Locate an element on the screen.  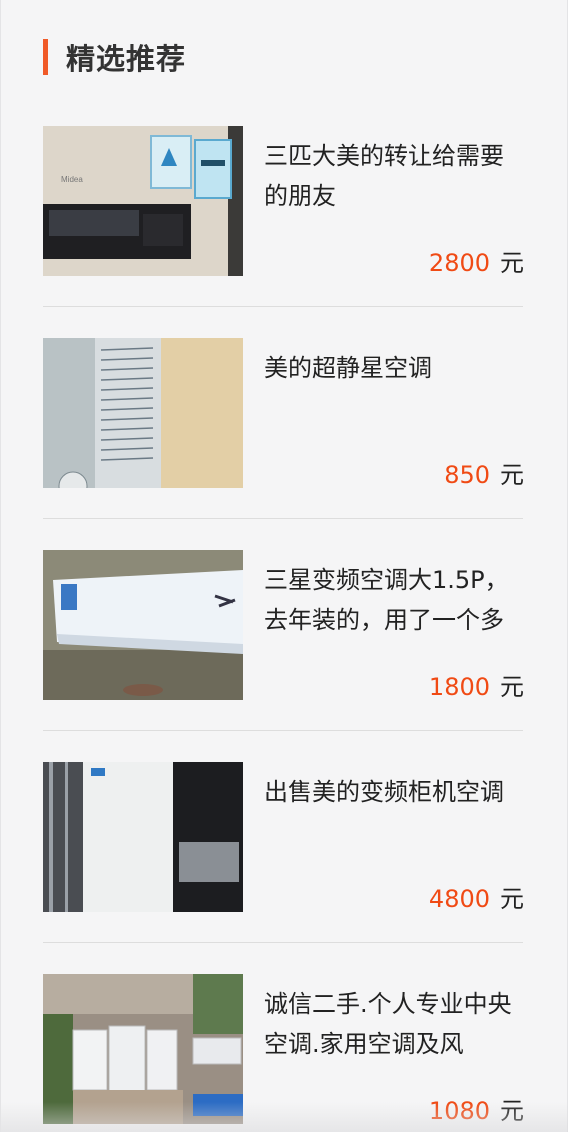
product-name: 诚信二手.个人专业中央空调.家用空调及风 is located at coordinates (394, 1024).